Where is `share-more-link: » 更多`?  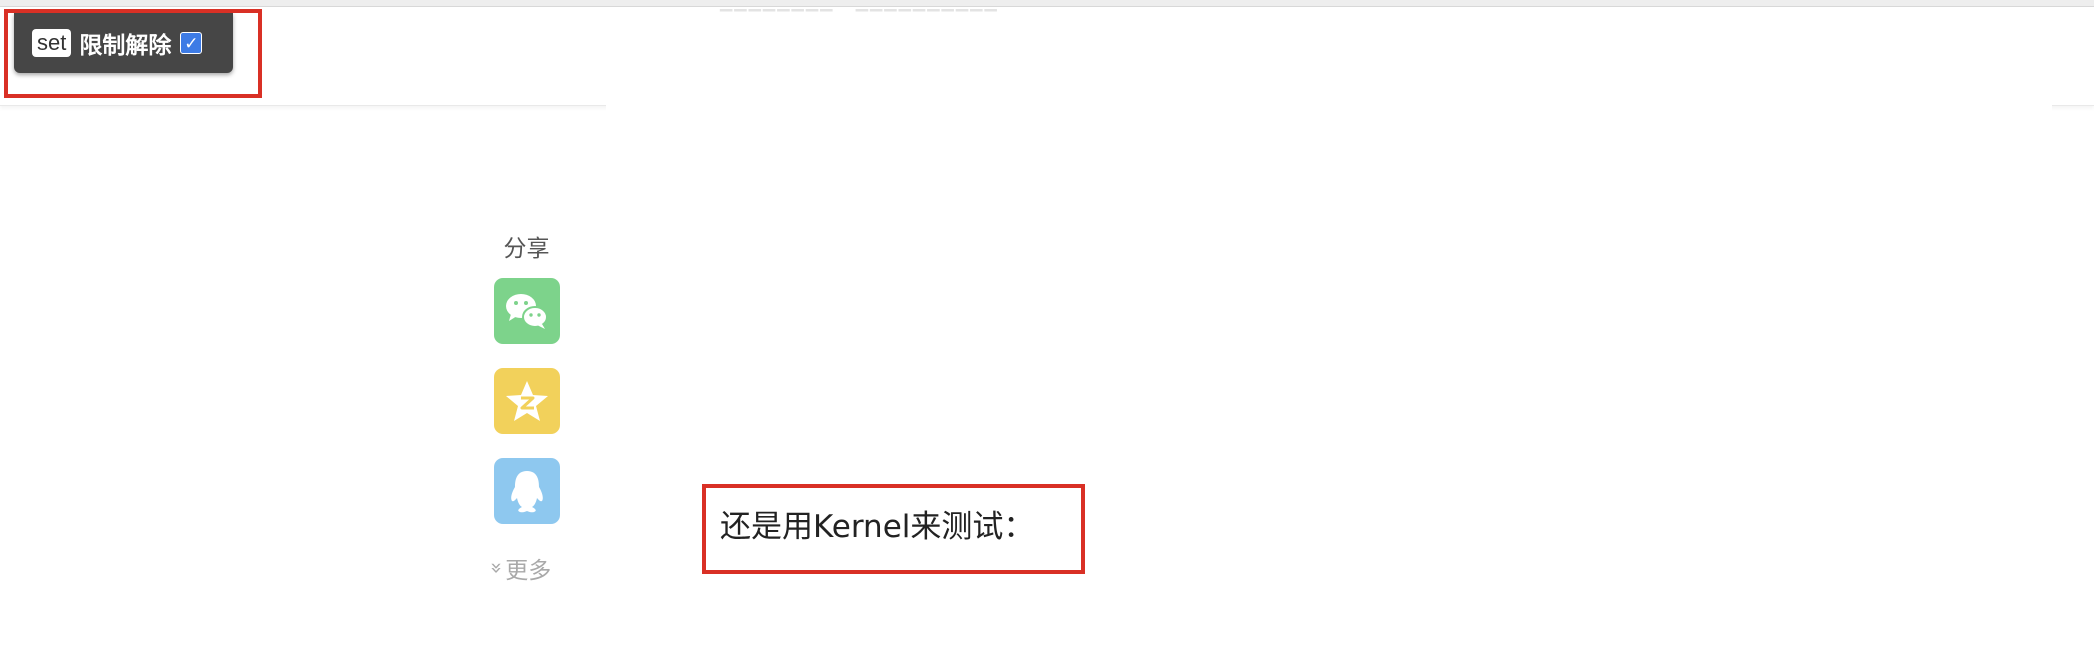 share-more-link: » 更多 is located at coordinates (518, 568).